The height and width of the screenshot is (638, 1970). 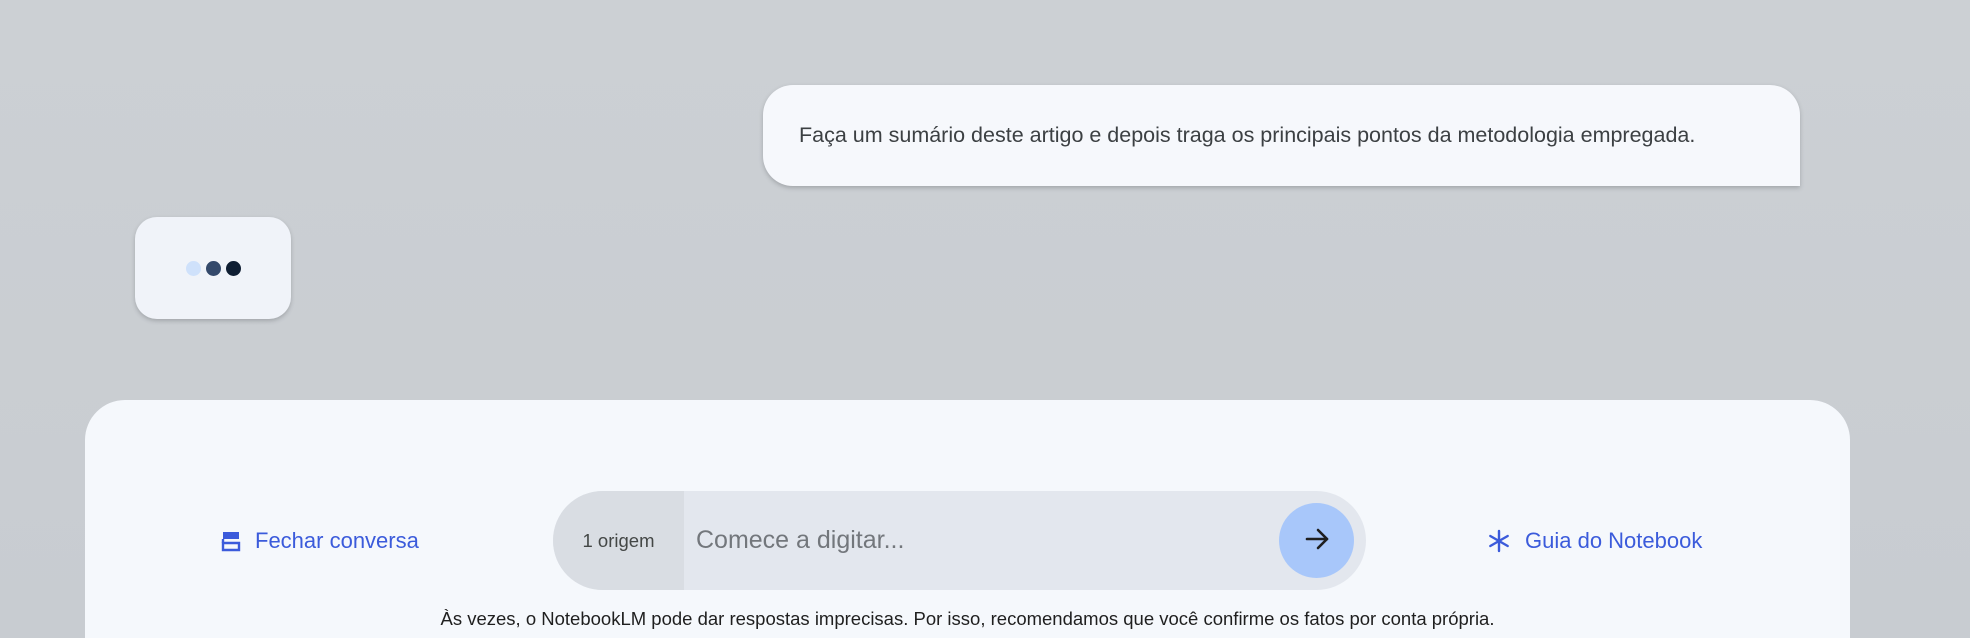 I want to click on collapse-chat-icon, so click(x=231, y=541).